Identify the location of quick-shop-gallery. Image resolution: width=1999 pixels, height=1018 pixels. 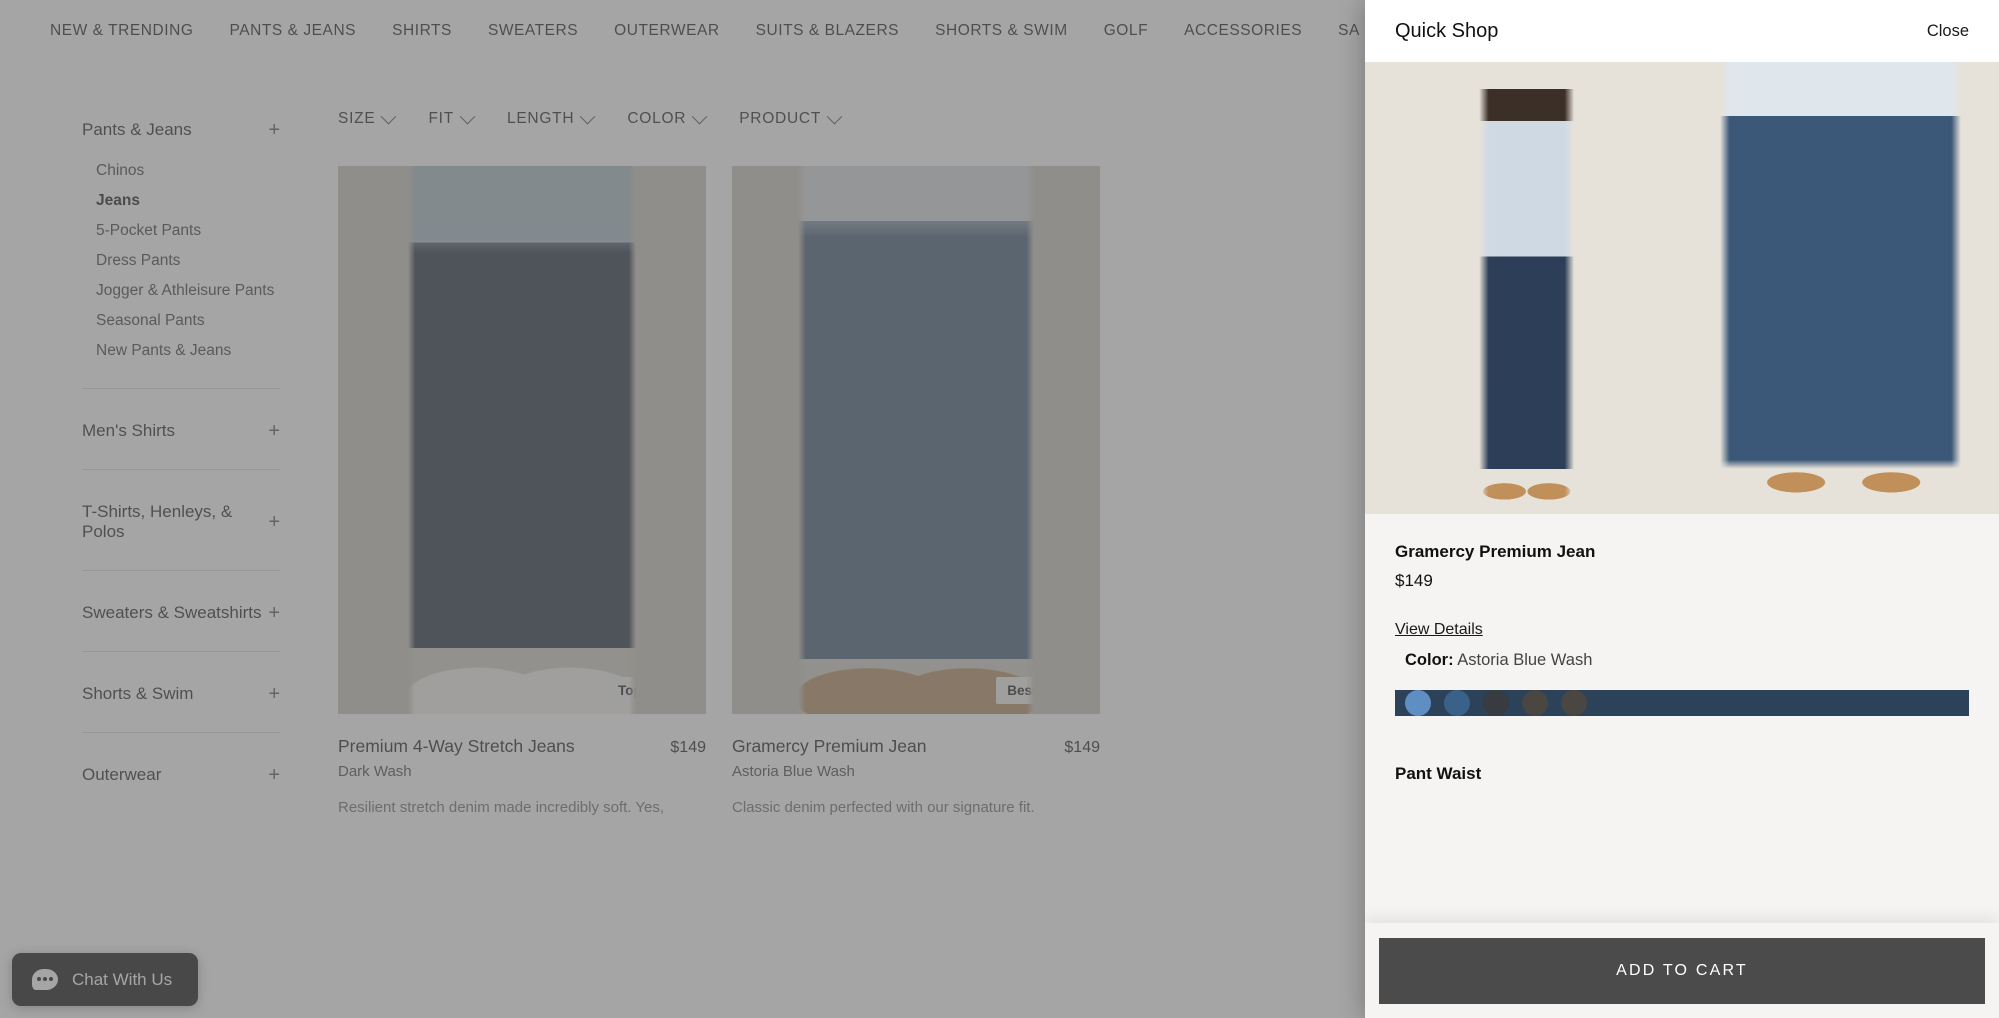
(1682, 288).